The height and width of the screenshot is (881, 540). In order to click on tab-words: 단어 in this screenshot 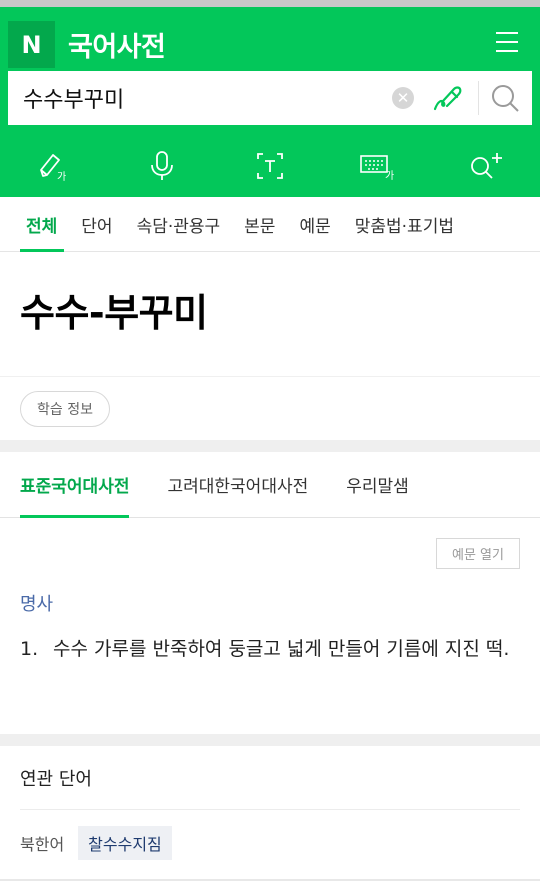, I will do `click(96, 224)`.